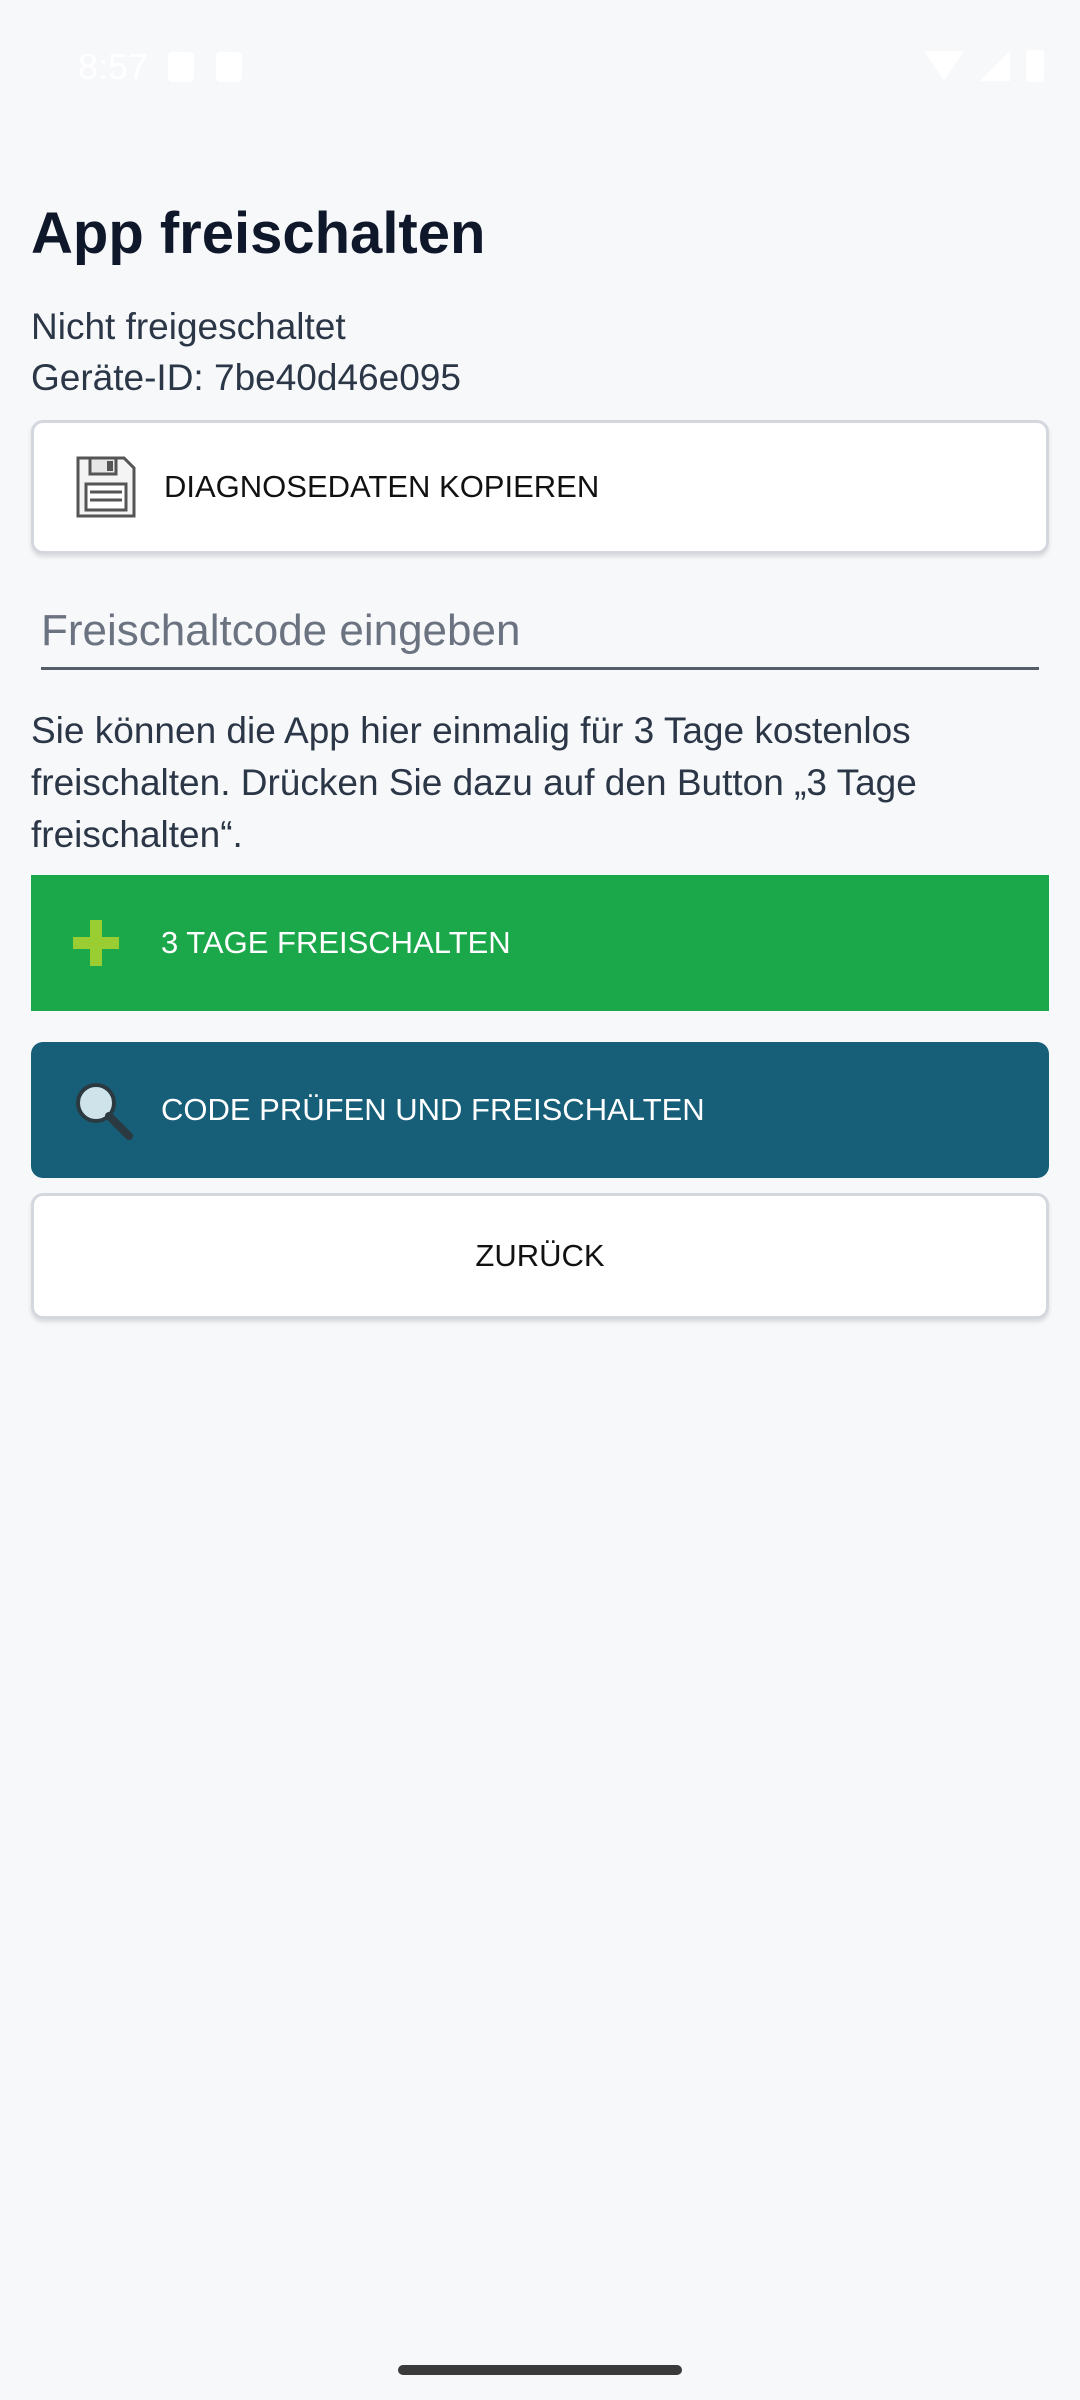  Describe the element at coordinates (540, 65) in the screenshot. I see `status-bar: 8:57` at that location.